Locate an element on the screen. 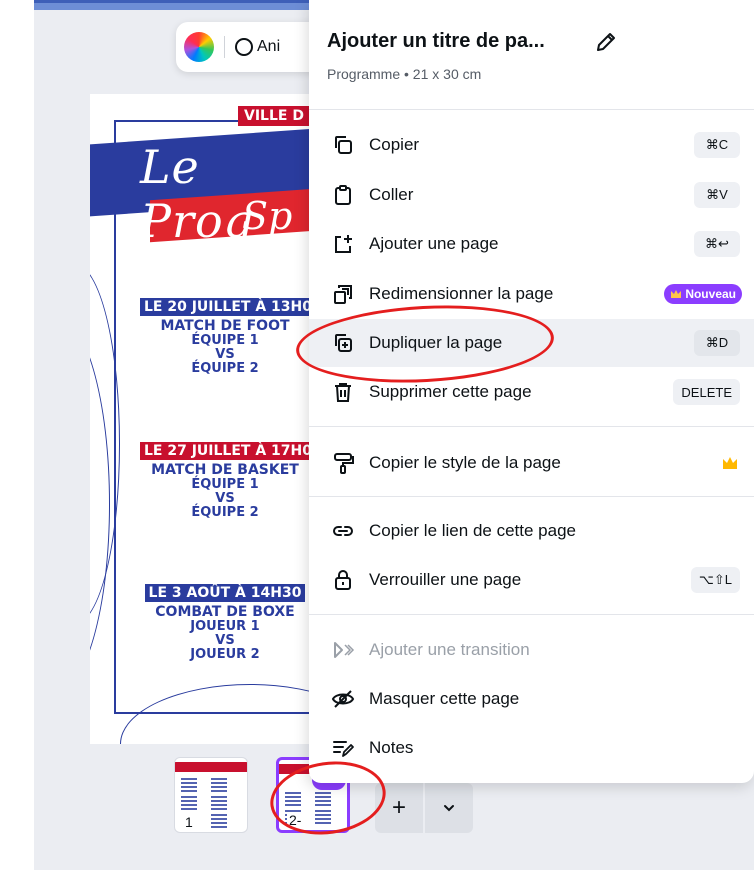 The width and height of the screenshot is (754, 870). thumbnail-banner is located at coordinates (211, 767).